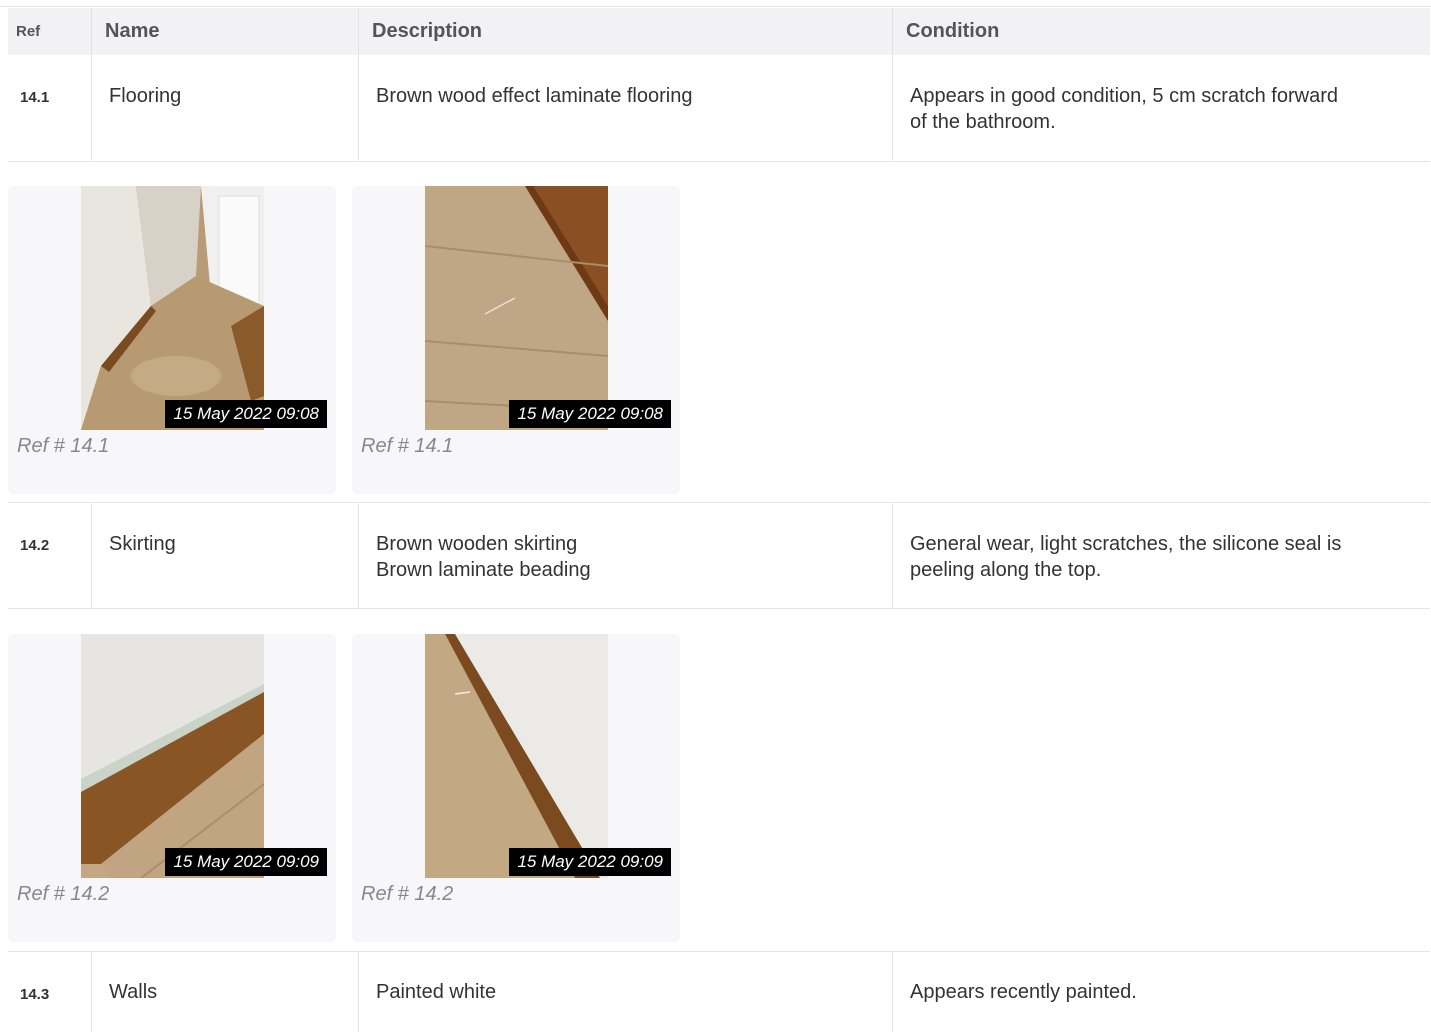 This screenshot has height=1032, width=1431. Describe the element at coordinates (719, 31) in the screenshot. I see `table-header: Ref Name Description Condition` at that location.